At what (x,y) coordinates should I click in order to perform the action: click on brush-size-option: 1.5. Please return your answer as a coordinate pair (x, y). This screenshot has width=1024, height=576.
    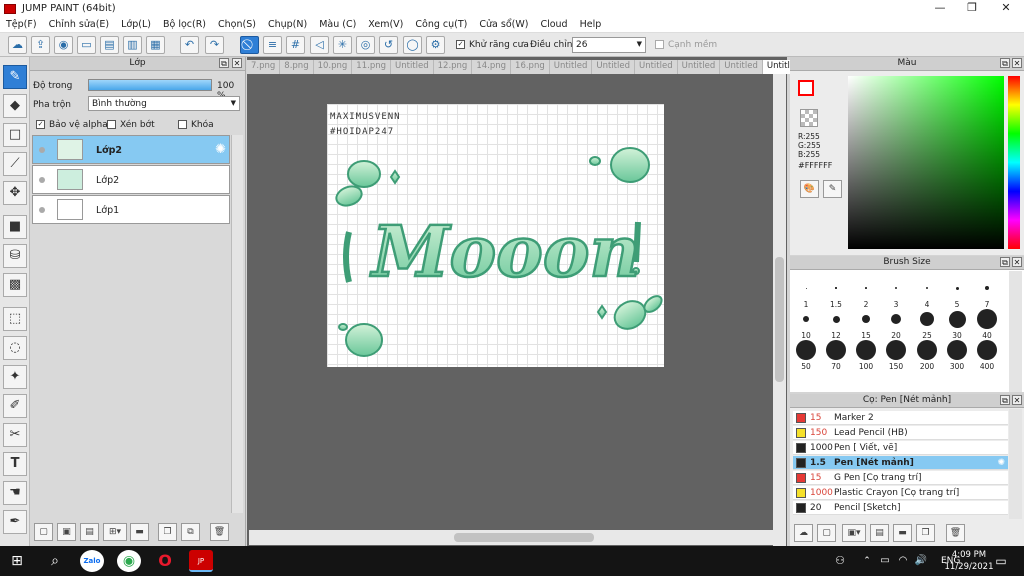
    Looking at the image, I should click on (836, 293).